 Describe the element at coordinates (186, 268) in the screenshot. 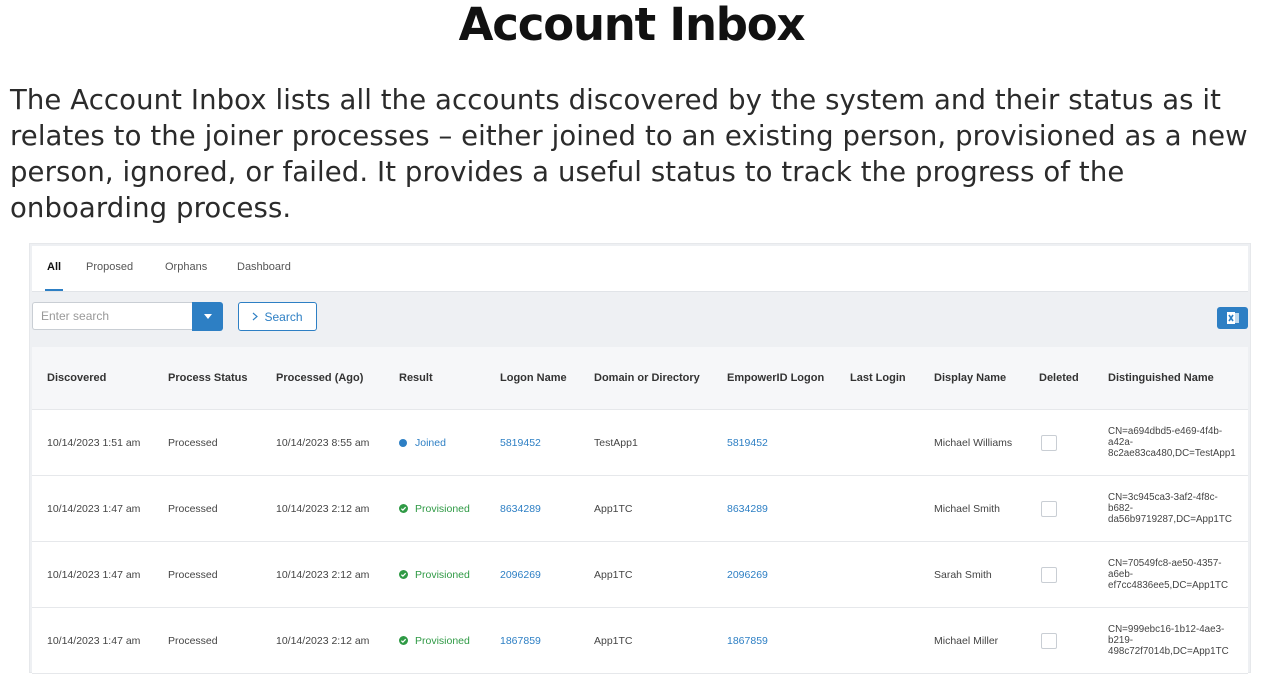

I see `tab-orphans: Orphans` at that location.